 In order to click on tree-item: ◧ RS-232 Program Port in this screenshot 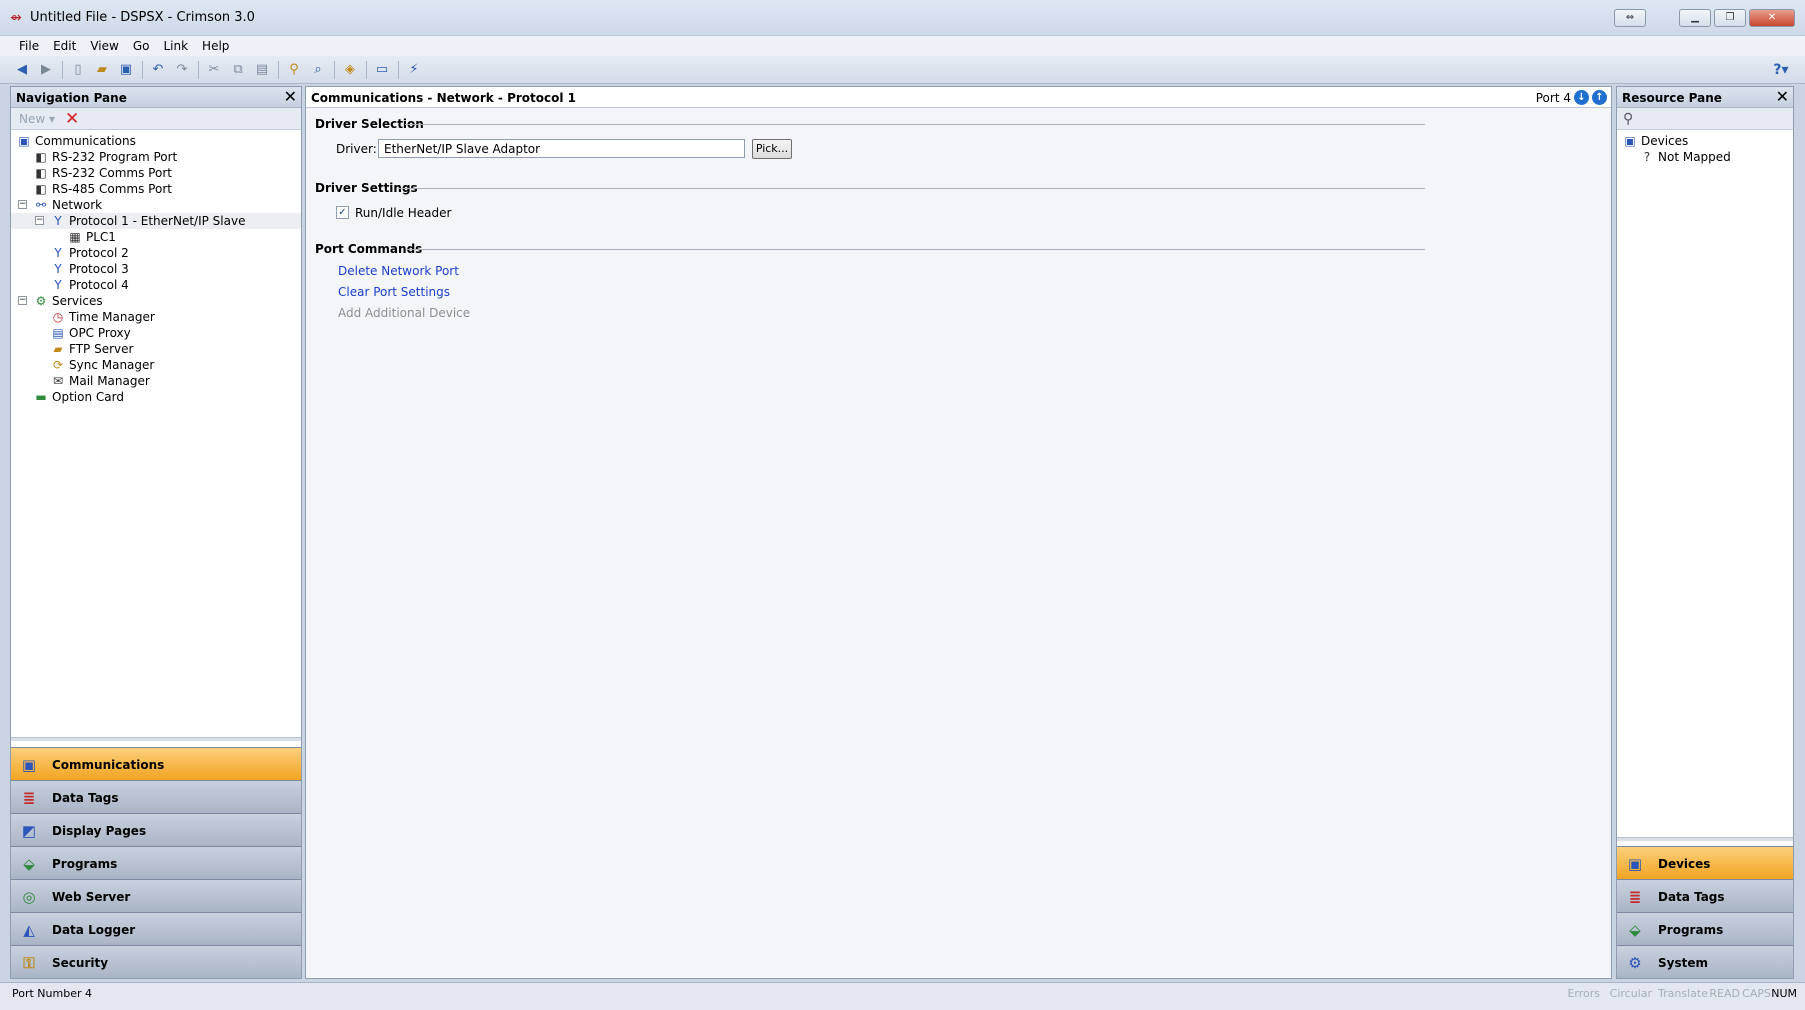, I will do `click(156, 157)`.